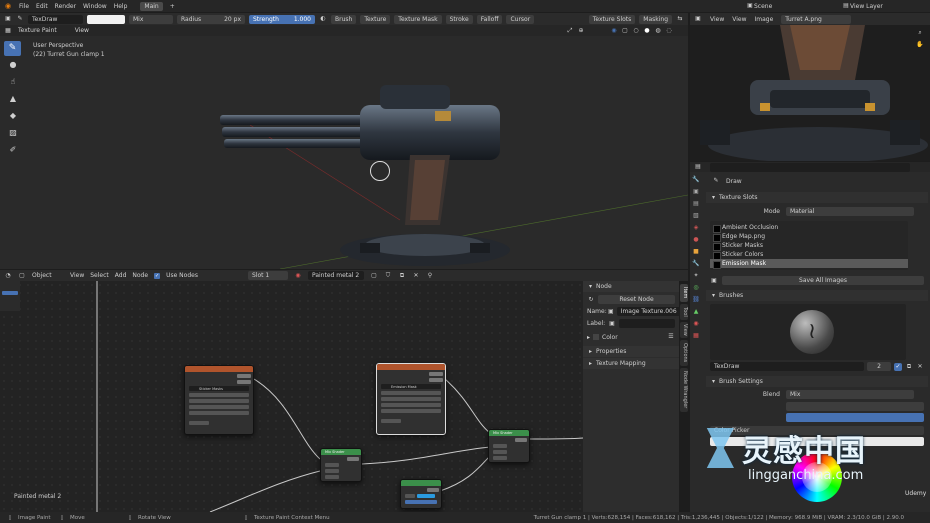 Image resolution: width=930 pixels, height=523 pixels. I want to click on tab-options: Options, so click(684, 353).